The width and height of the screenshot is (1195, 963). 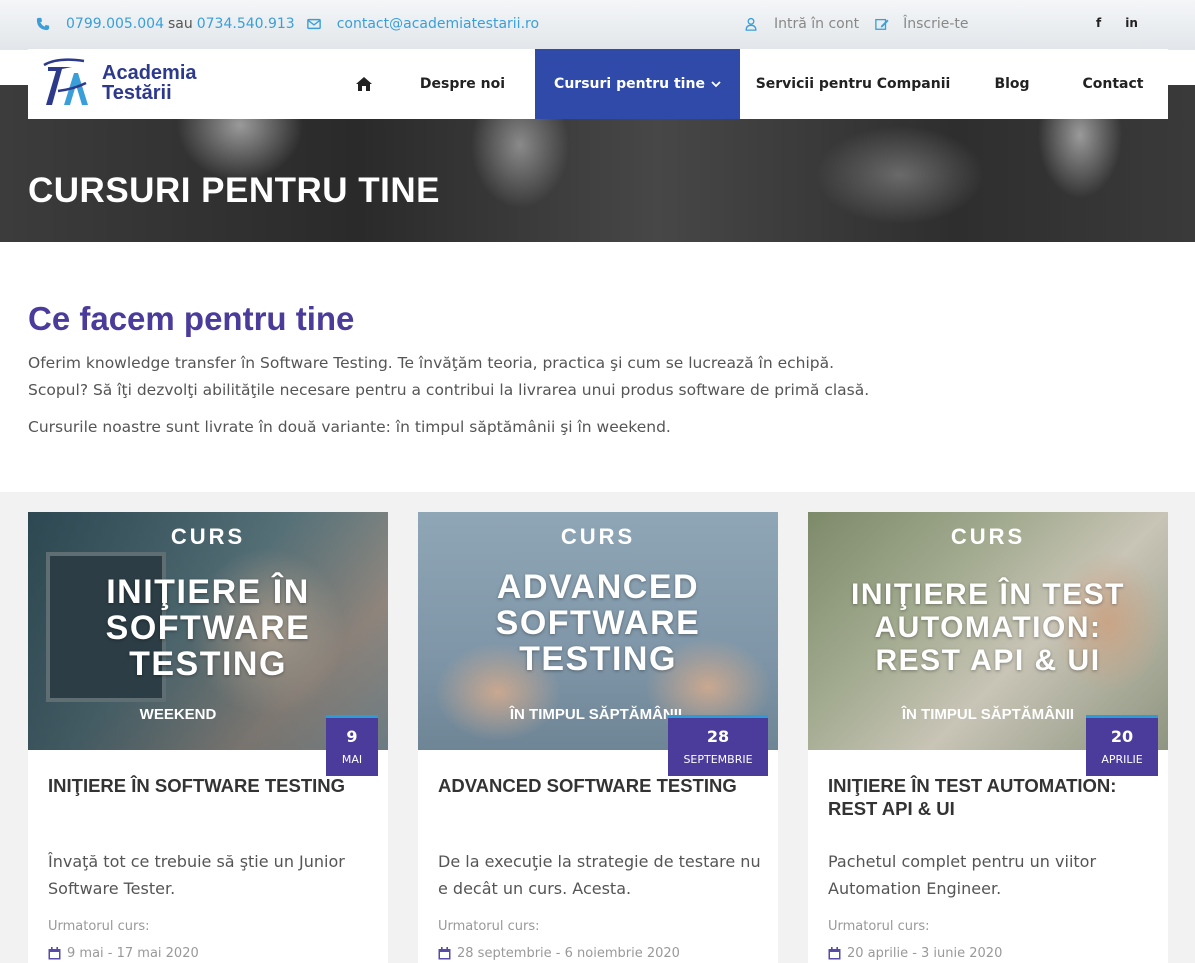 I want to click on signup-link: Înscrie-te, so click(x=935, y=24).